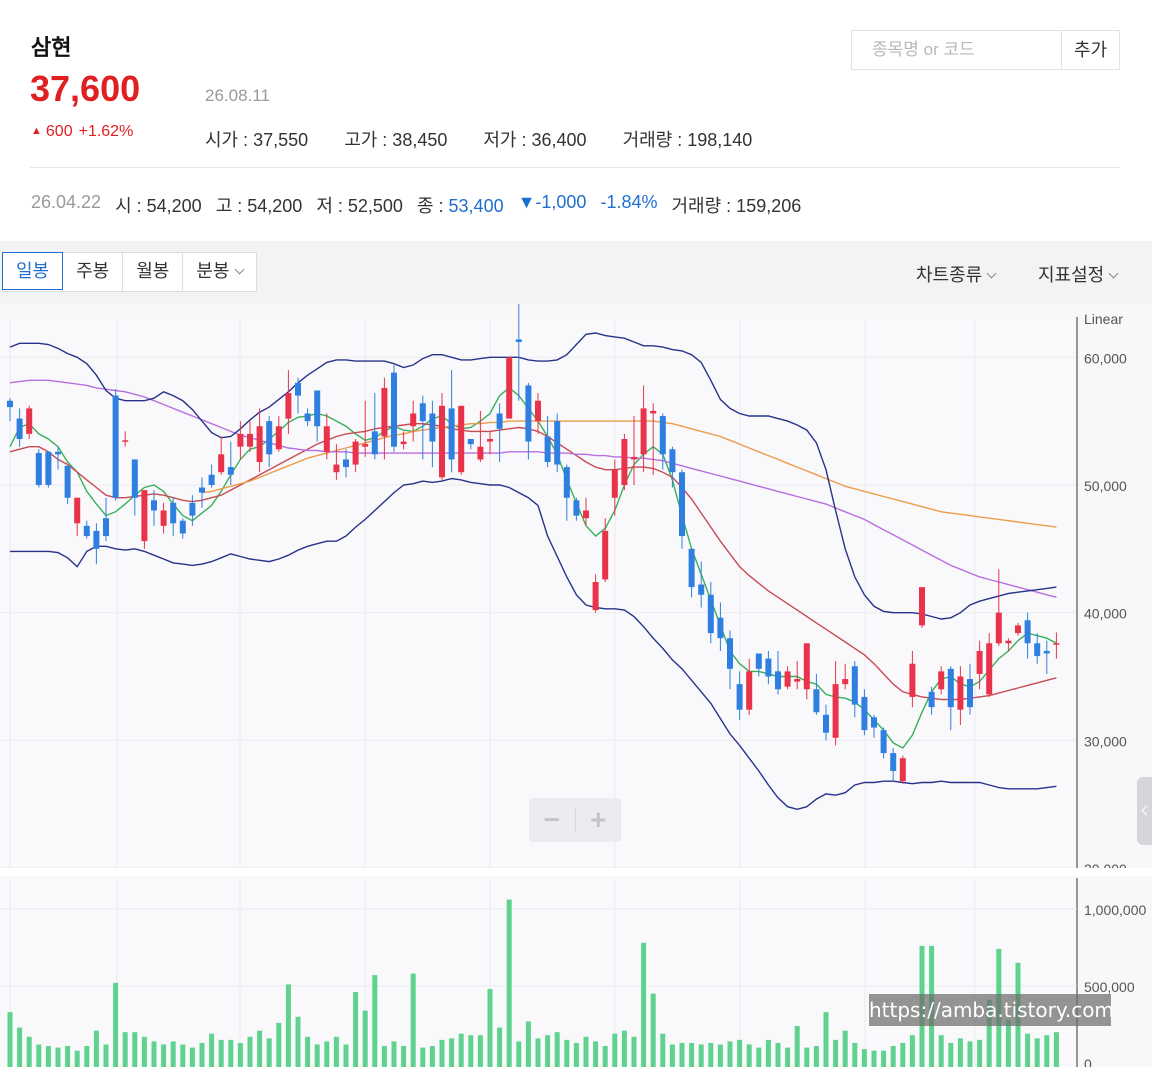 Image resolution: width=1152 pixels, height=1067 pixels. I want to click on volume-tick-label: 500,000, so click(1109, 987).